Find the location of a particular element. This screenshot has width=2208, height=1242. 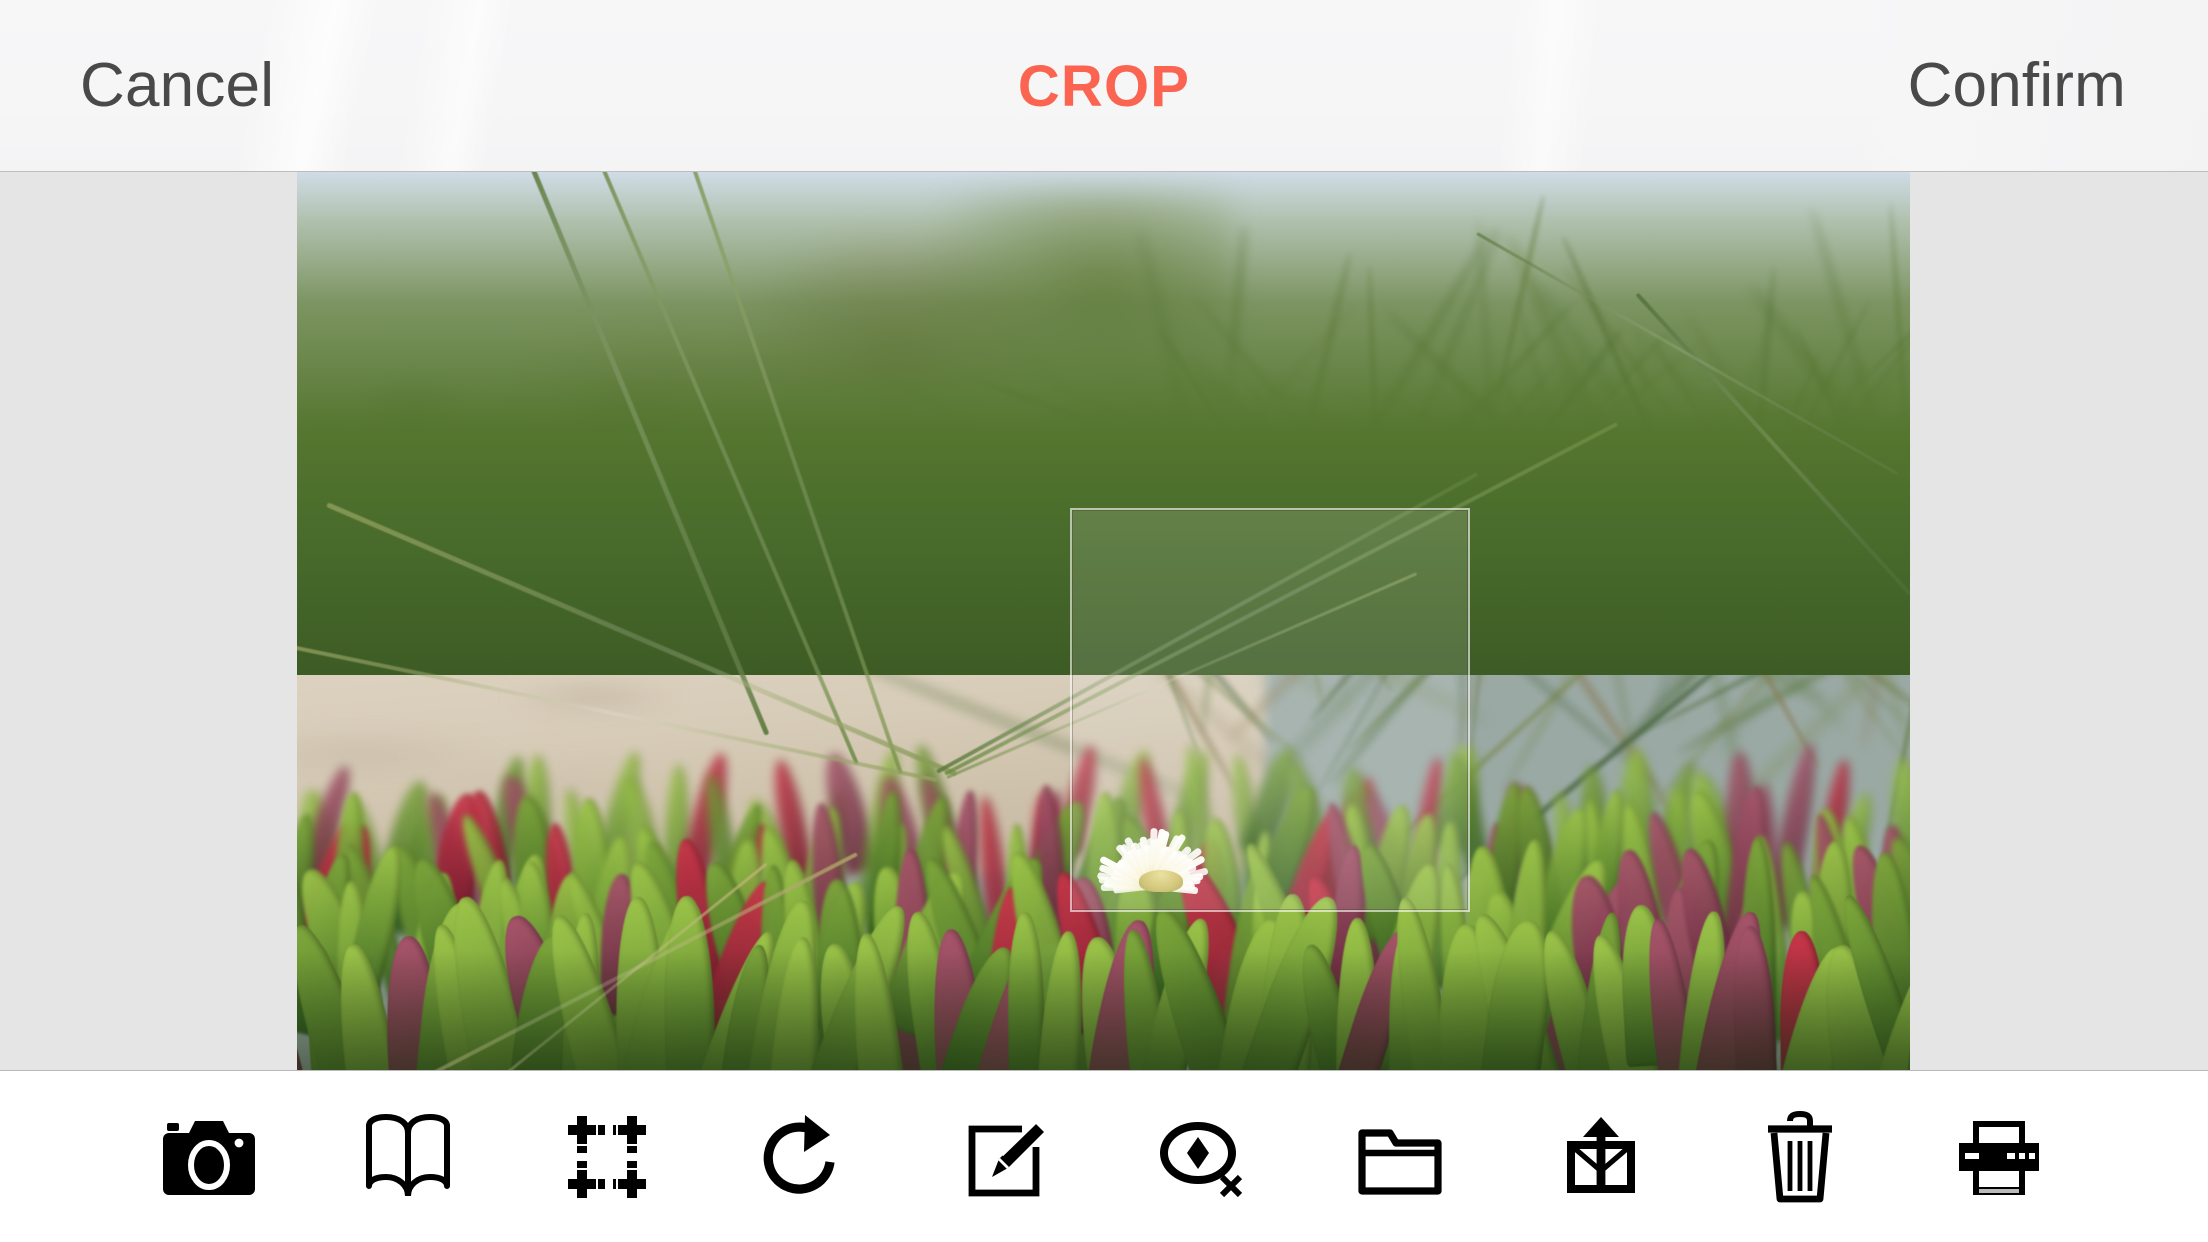

trash-icon is located at coordinates (1799, 1157).